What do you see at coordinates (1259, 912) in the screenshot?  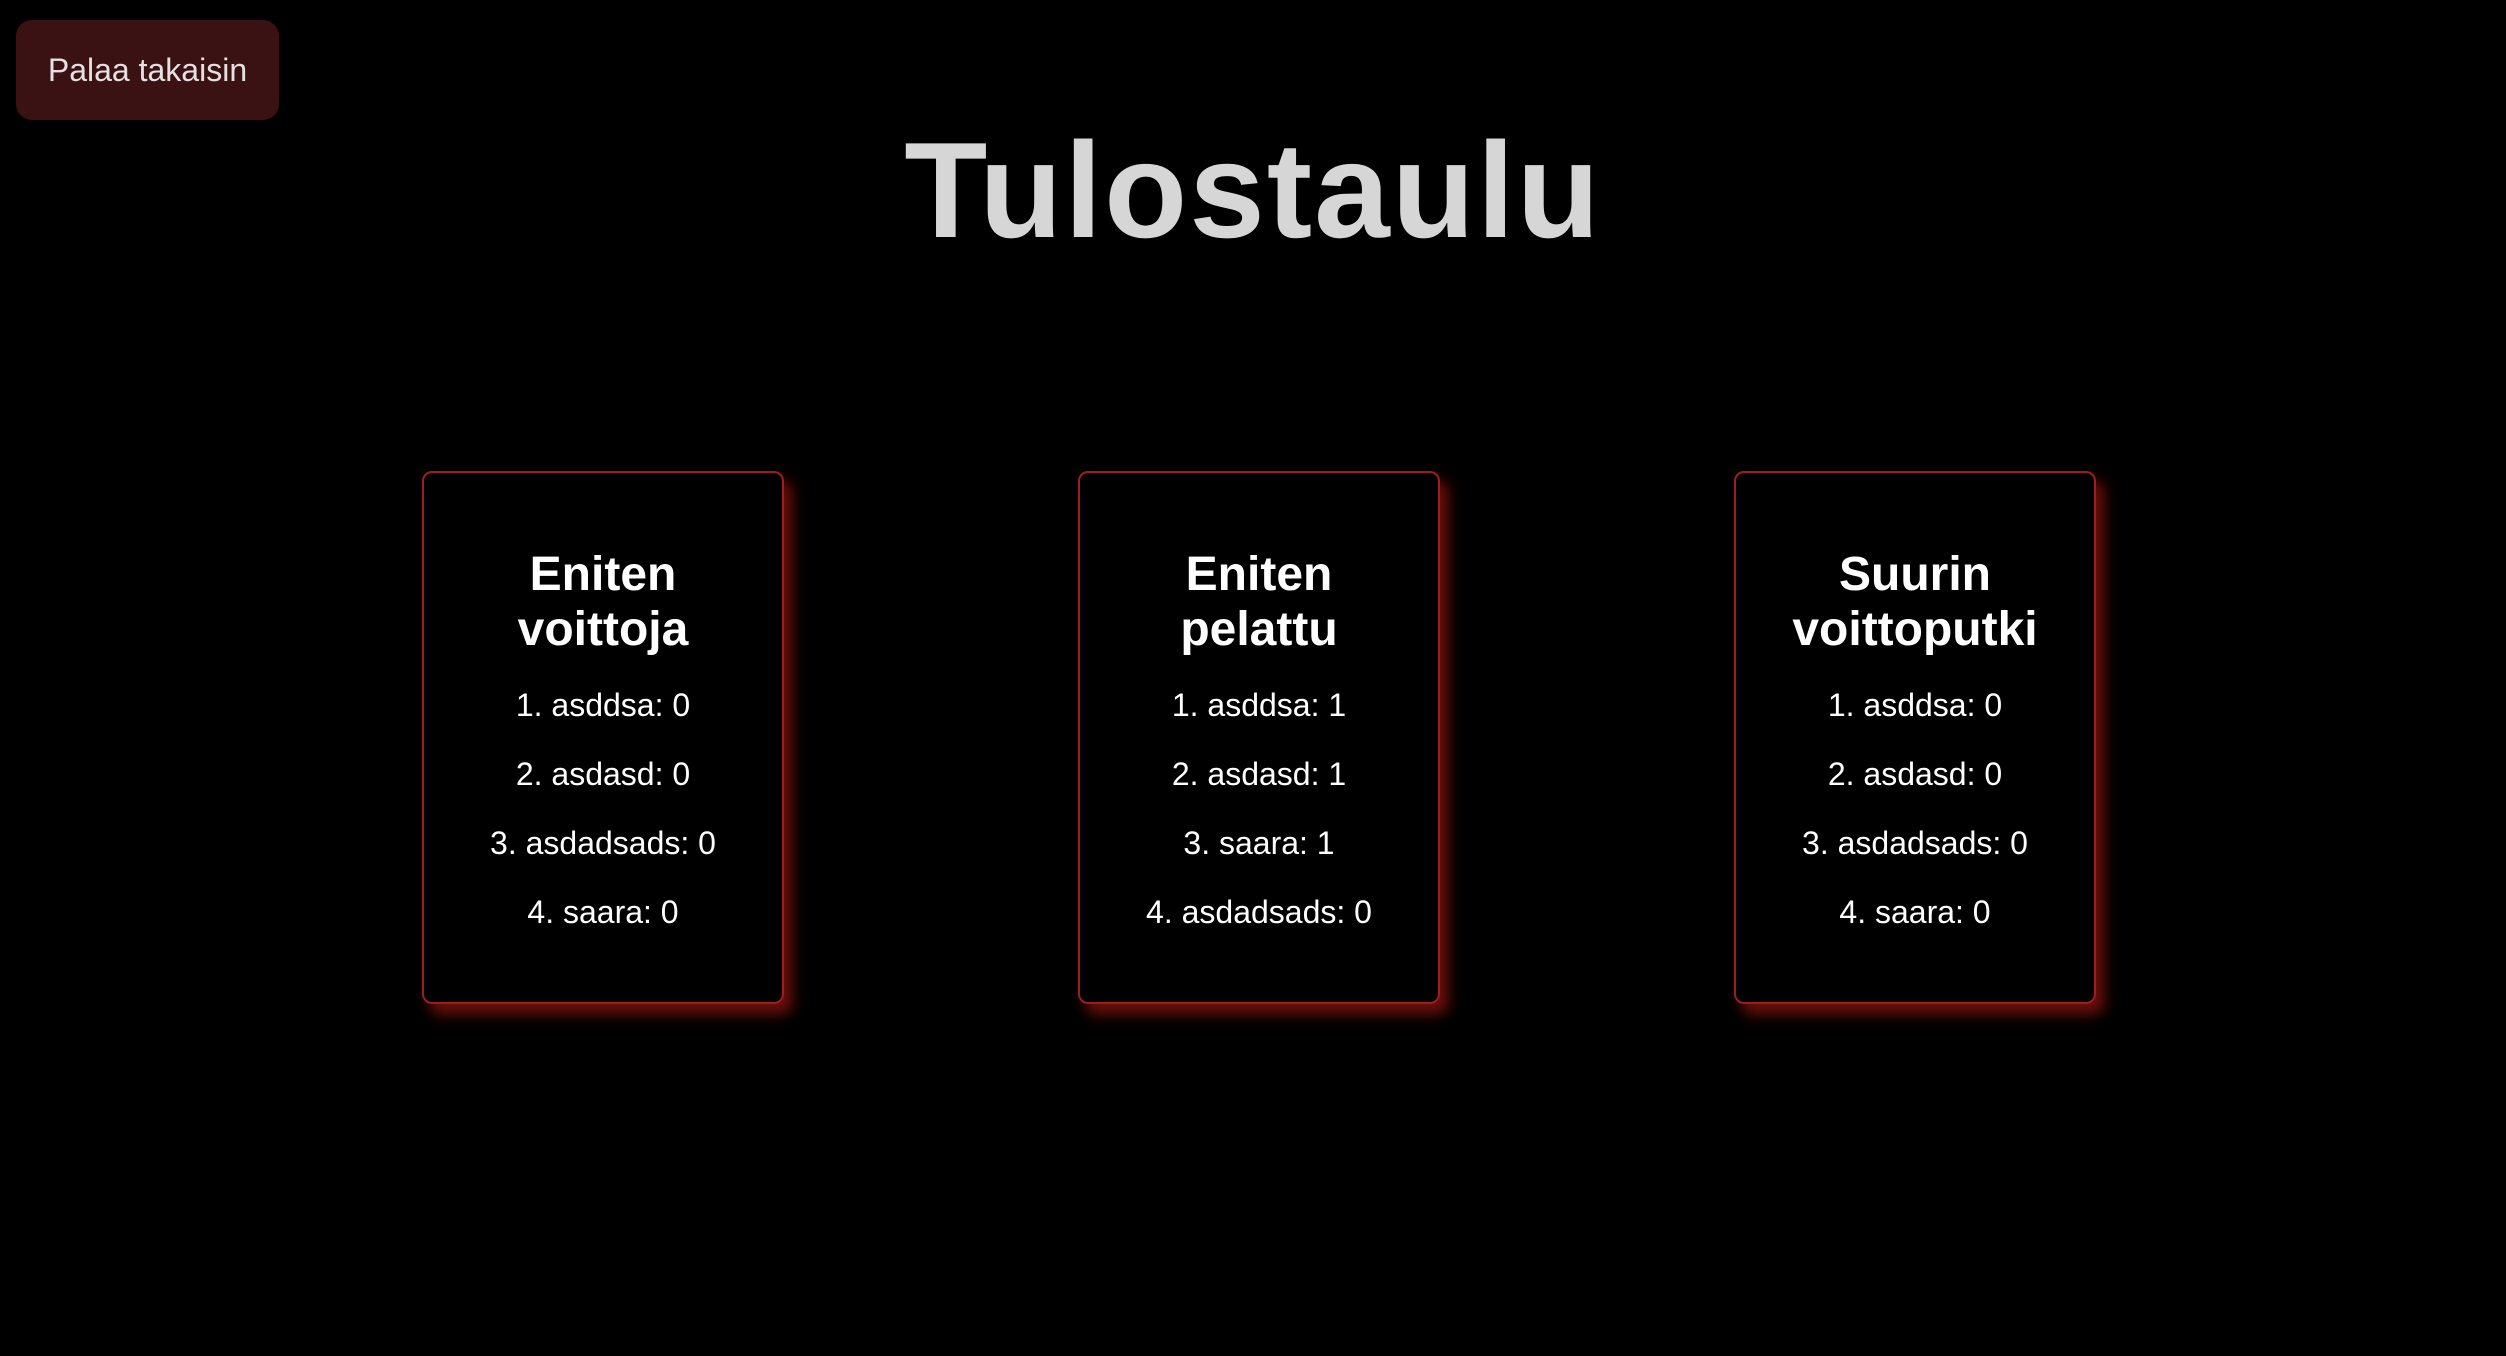 I see `list-item: 4. asdadsads: 0` at bounding box center [1259, 912].